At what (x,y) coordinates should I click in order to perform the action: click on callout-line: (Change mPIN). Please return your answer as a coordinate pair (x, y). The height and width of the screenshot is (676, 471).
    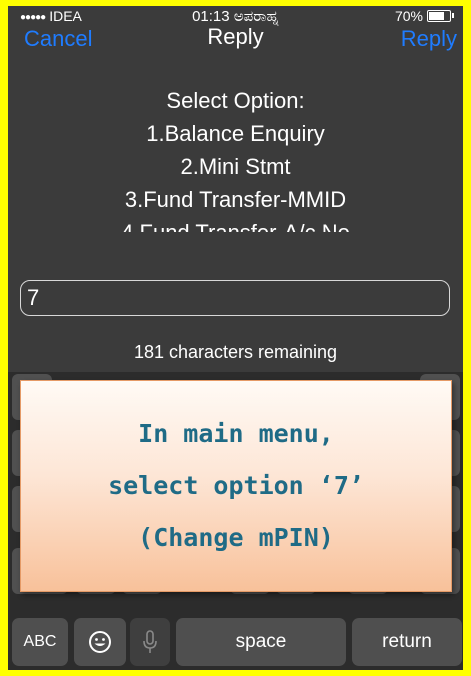
    Looking at the image, I should click on (236, 537).